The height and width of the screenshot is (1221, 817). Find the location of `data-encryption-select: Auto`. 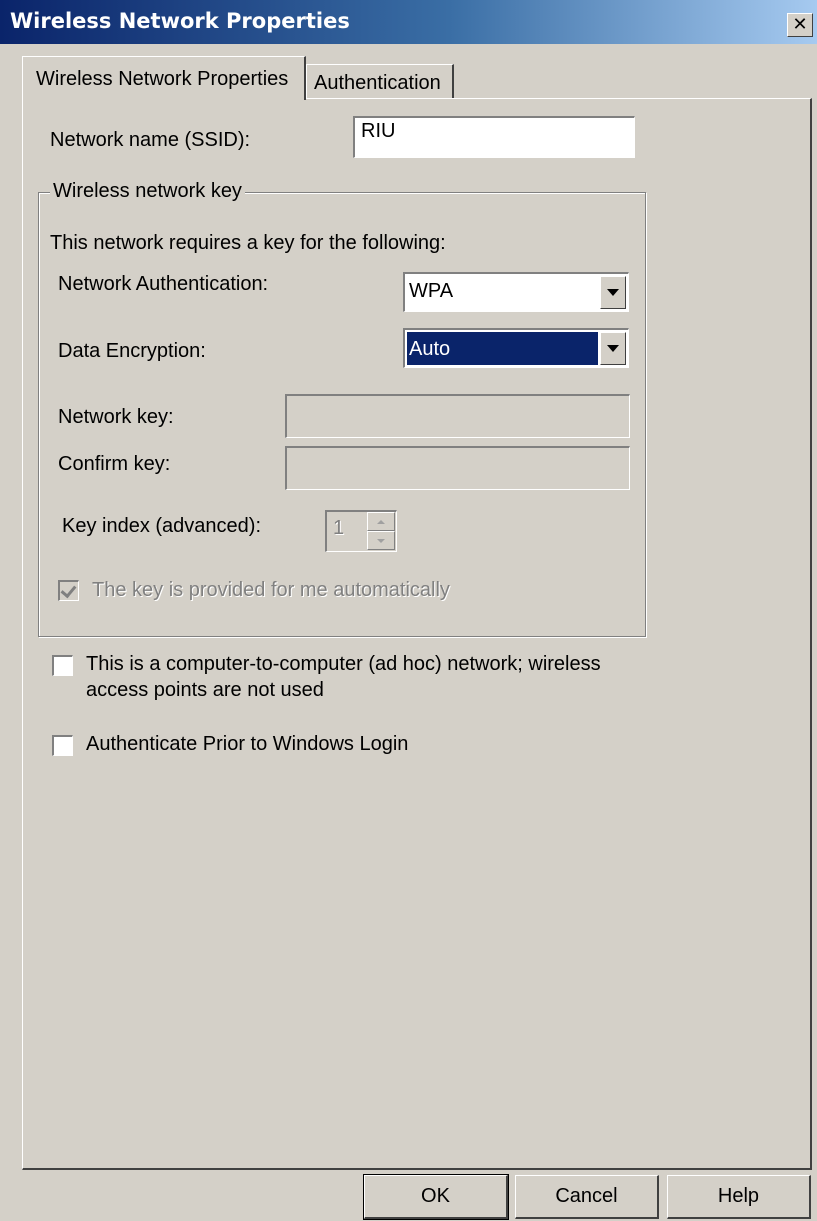

data-encryption-select: Auto is located at coordinates (516, 348).